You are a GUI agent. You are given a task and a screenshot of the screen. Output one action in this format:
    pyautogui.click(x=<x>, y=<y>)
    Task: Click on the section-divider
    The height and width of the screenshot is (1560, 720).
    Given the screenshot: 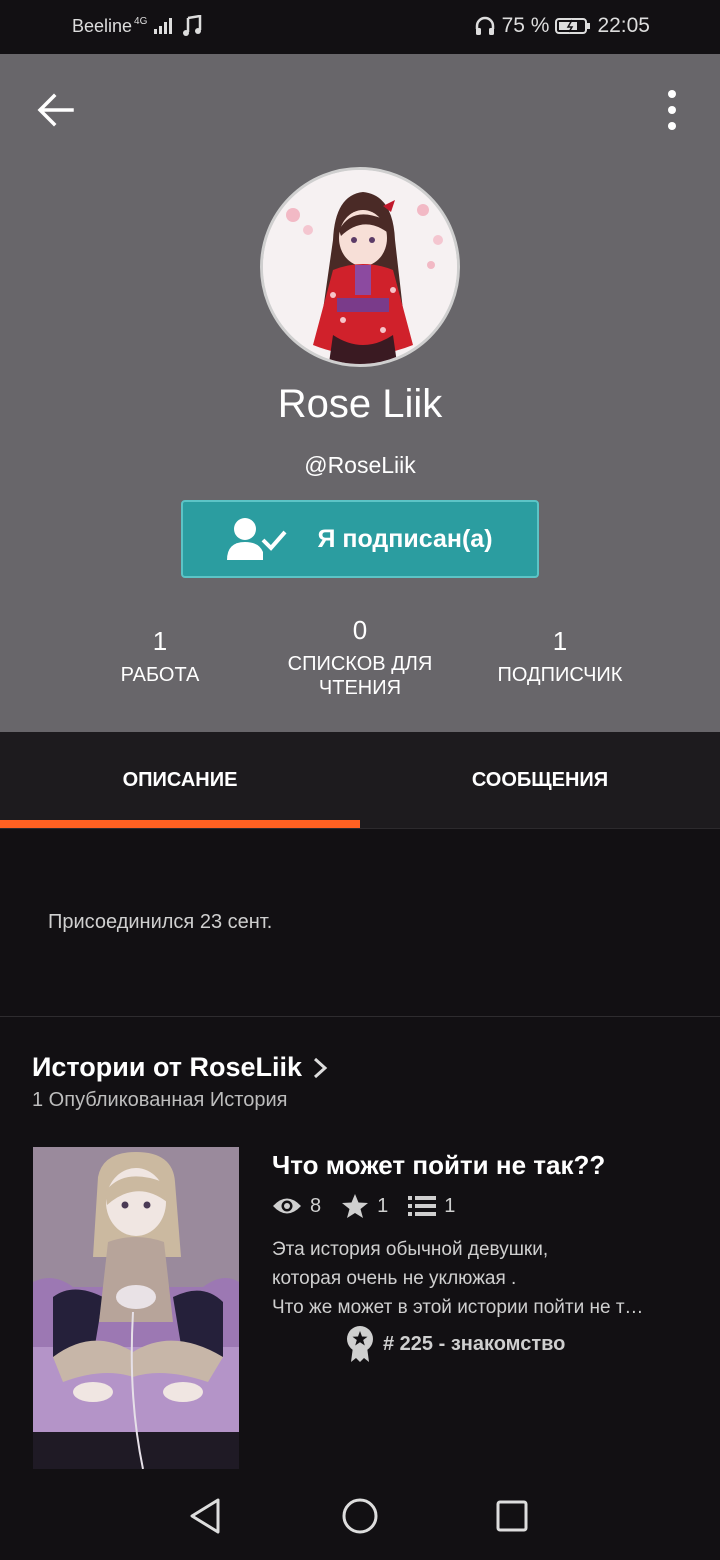 What is the action you would take?
    pyautogui.click(x=360, y=1016)
    